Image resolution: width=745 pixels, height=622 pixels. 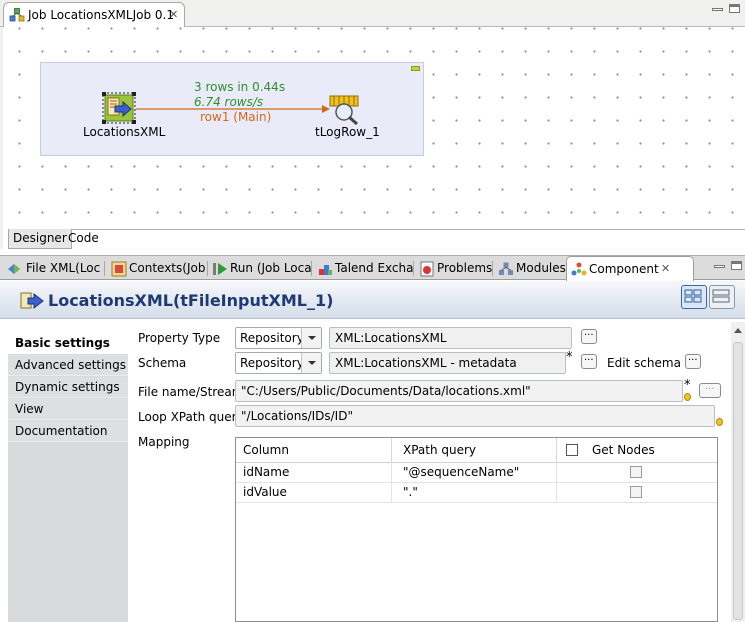 I want to click on nav-advanced-settings: Advanced settings, so click(x=68, y=365).